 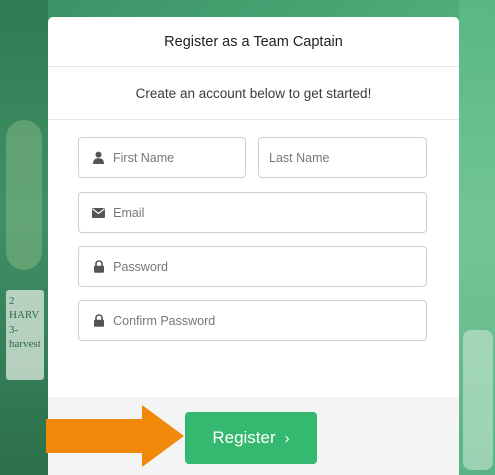 I want to click on register-button: Register ›, so click(x=251, y=438).